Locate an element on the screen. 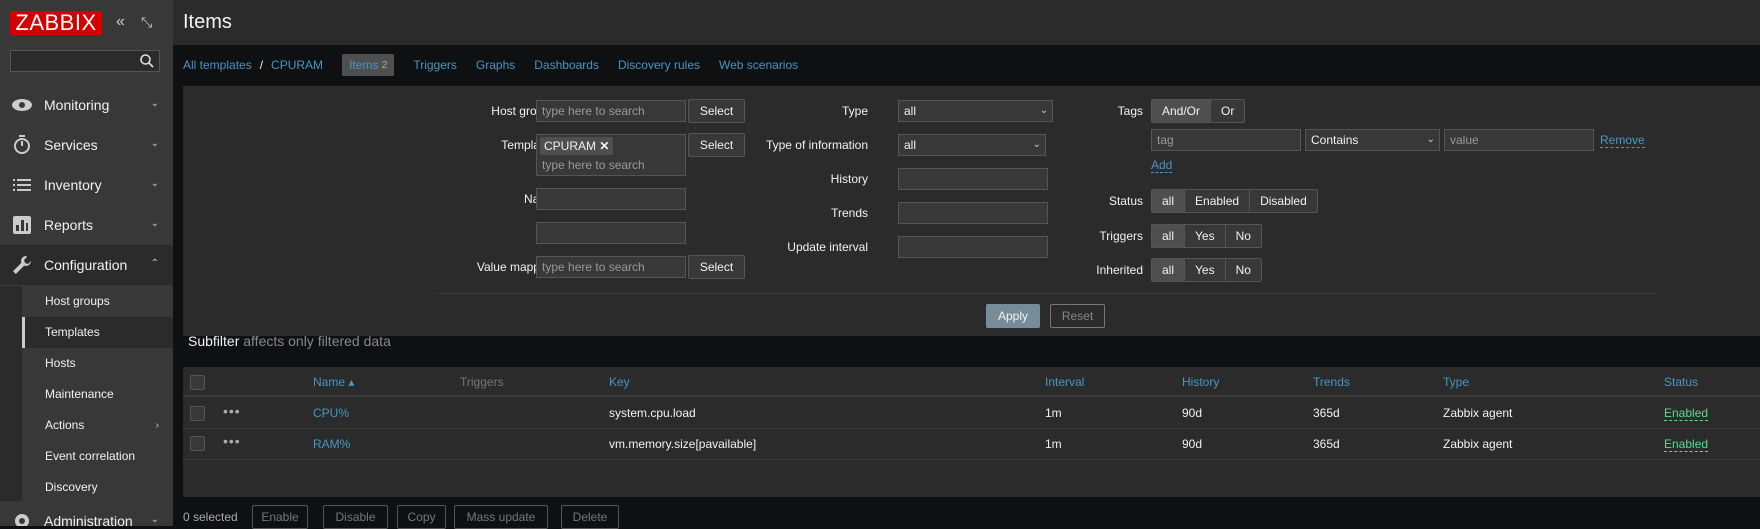 This screenshot has width=1760, height=529. delete-button: Delete is located at coordinates (590, 517).